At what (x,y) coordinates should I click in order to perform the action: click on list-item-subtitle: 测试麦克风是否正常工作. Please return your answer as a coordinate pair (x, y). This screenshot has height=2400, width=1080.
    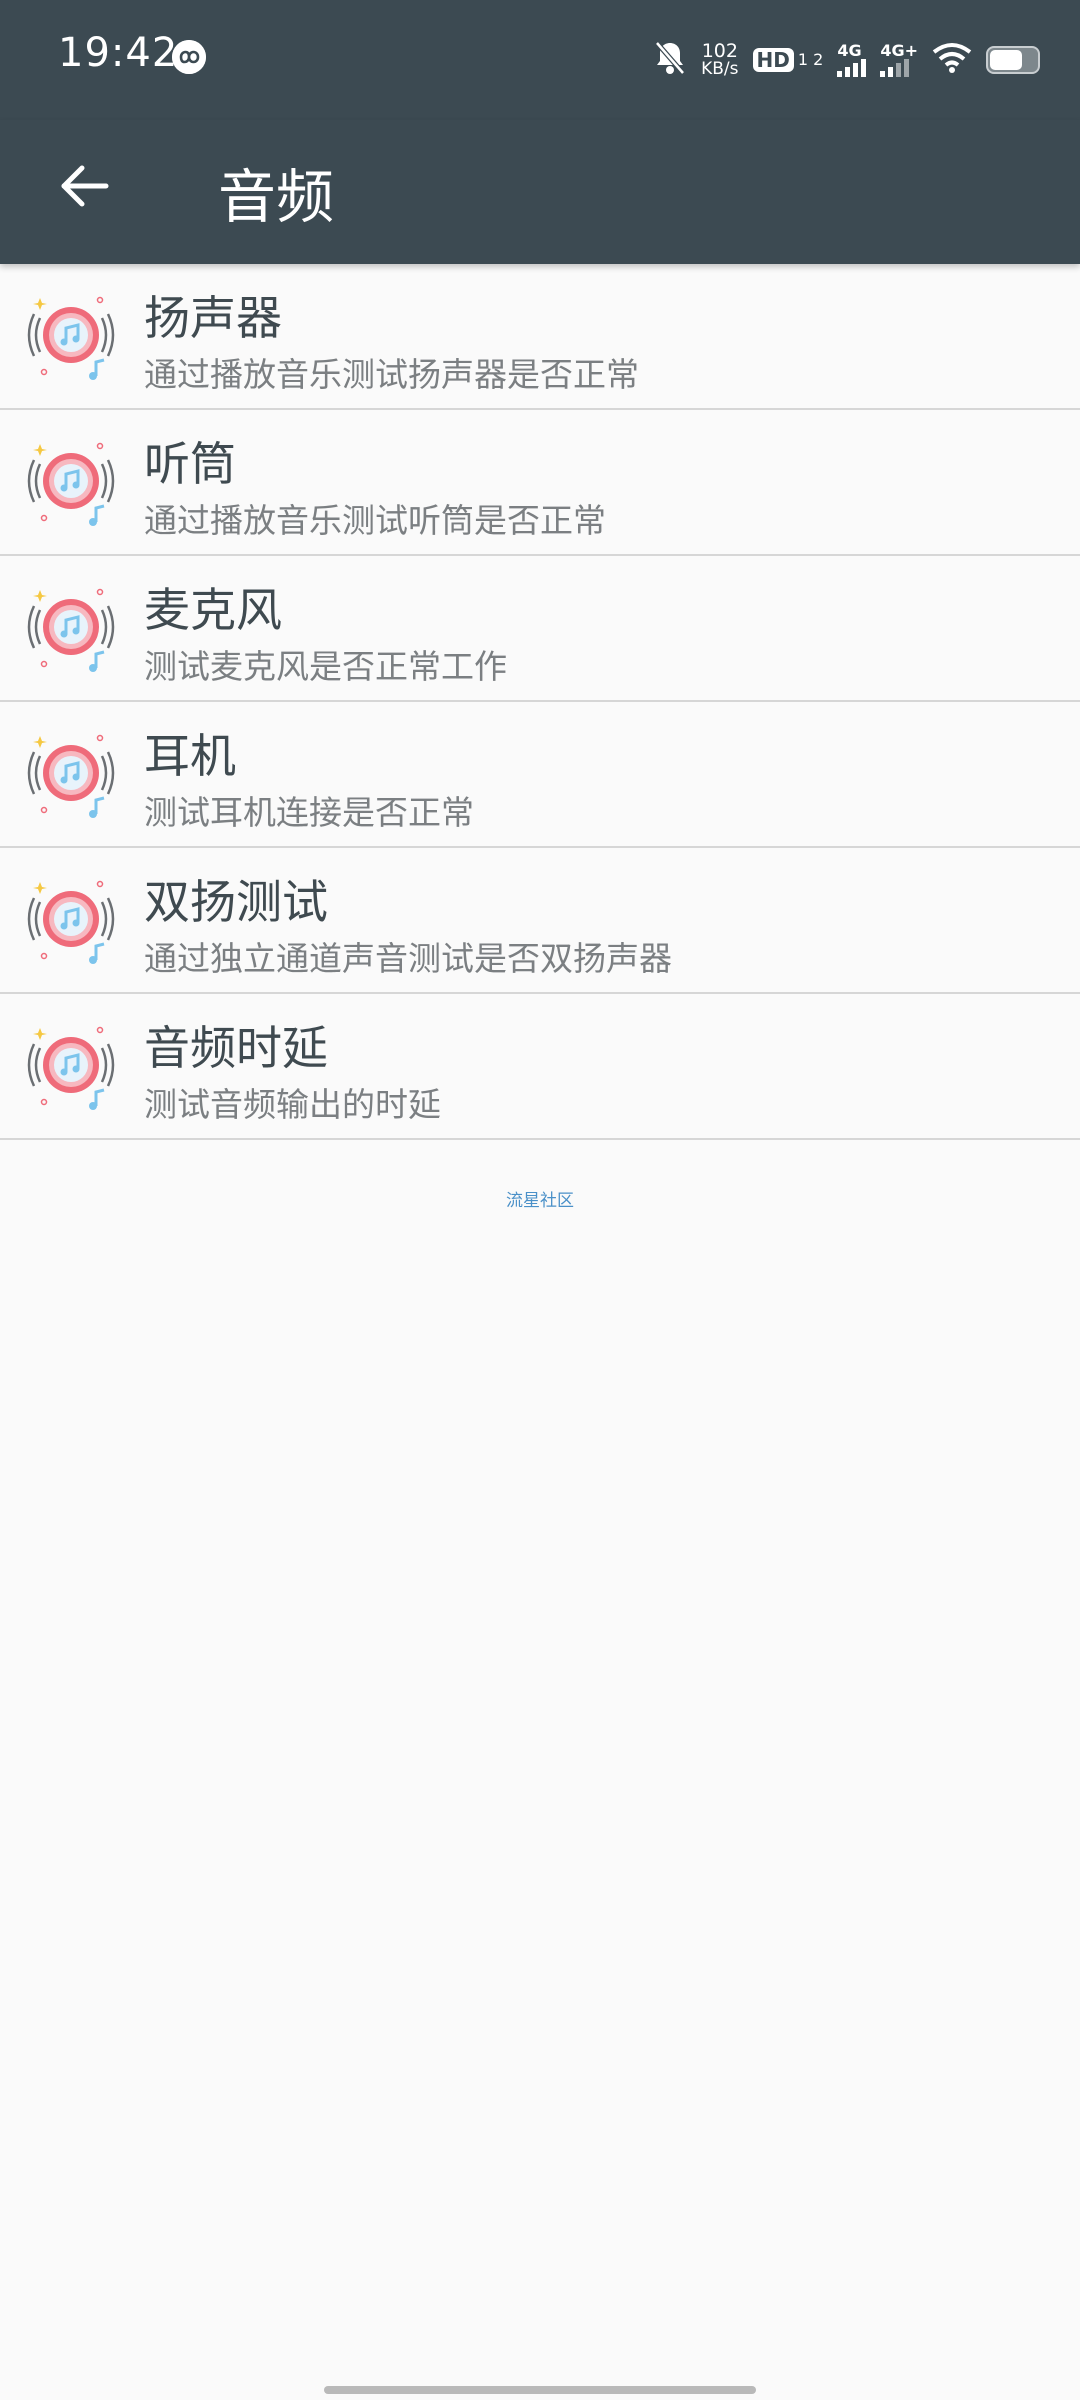
    Looking at the image, I should click on (325, 666).